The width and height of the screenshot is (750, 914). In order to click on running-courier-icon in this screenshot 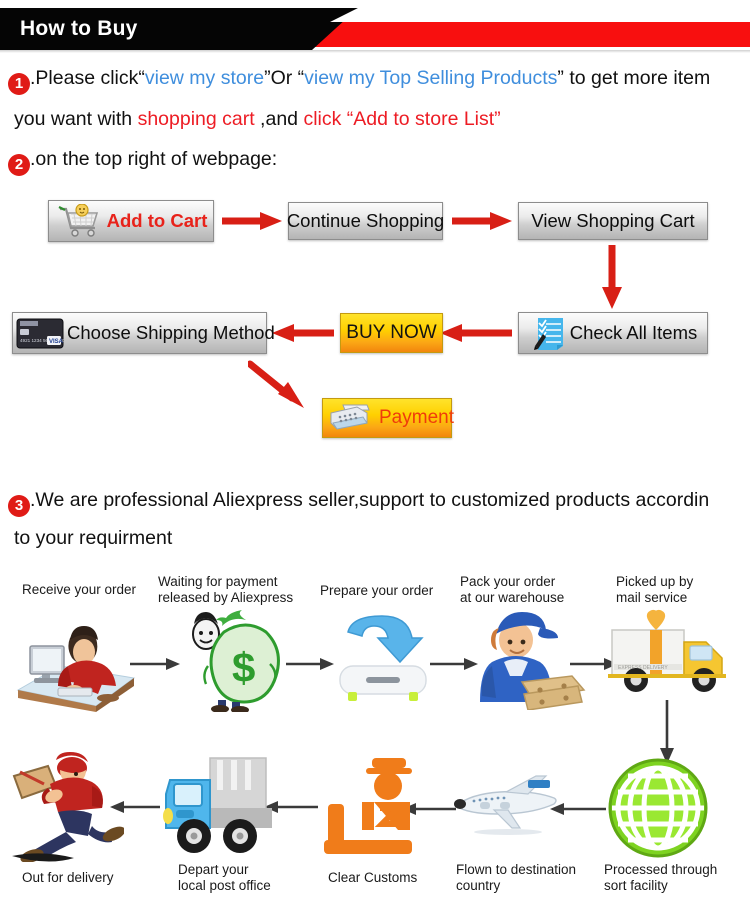, I will do `click(65, 809)`.